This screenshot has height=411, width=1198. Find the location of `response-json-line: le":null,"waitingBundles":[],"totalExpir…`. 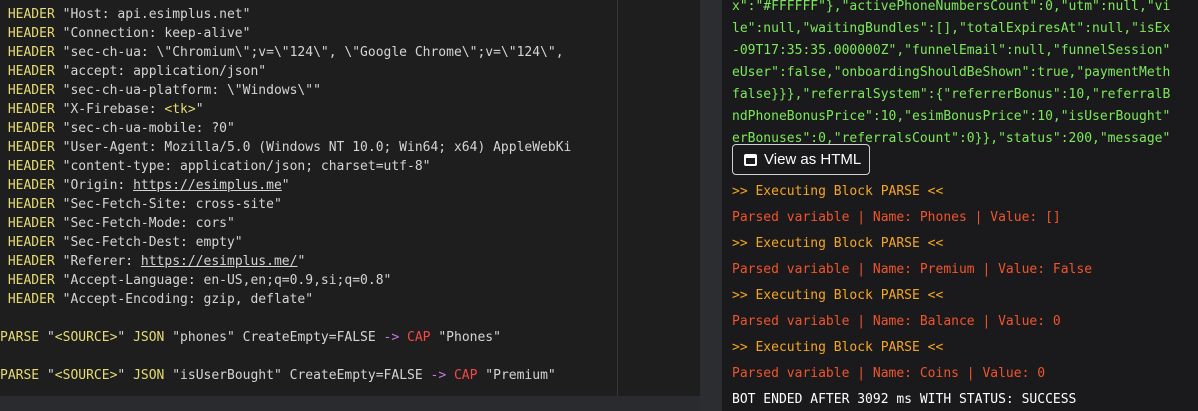

response-json-line: le":null,"waitingBundles":[],"totalExpir… is located at coordinates (951, 28).